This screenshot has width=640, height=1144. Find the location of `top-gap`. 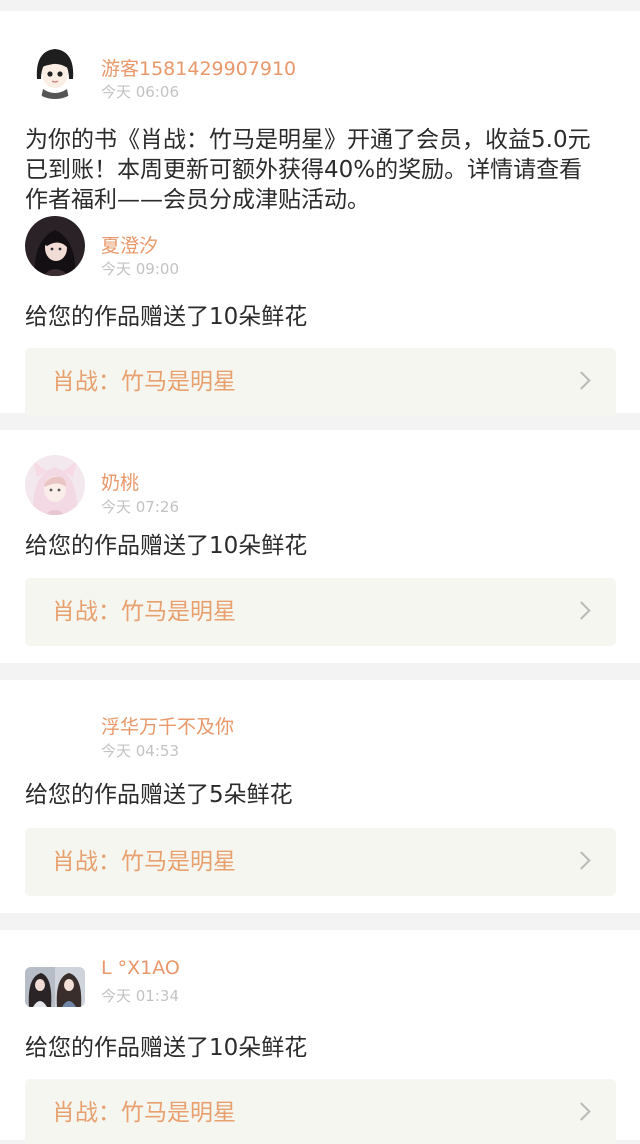

top-gap is located at coordinates (320, 5).